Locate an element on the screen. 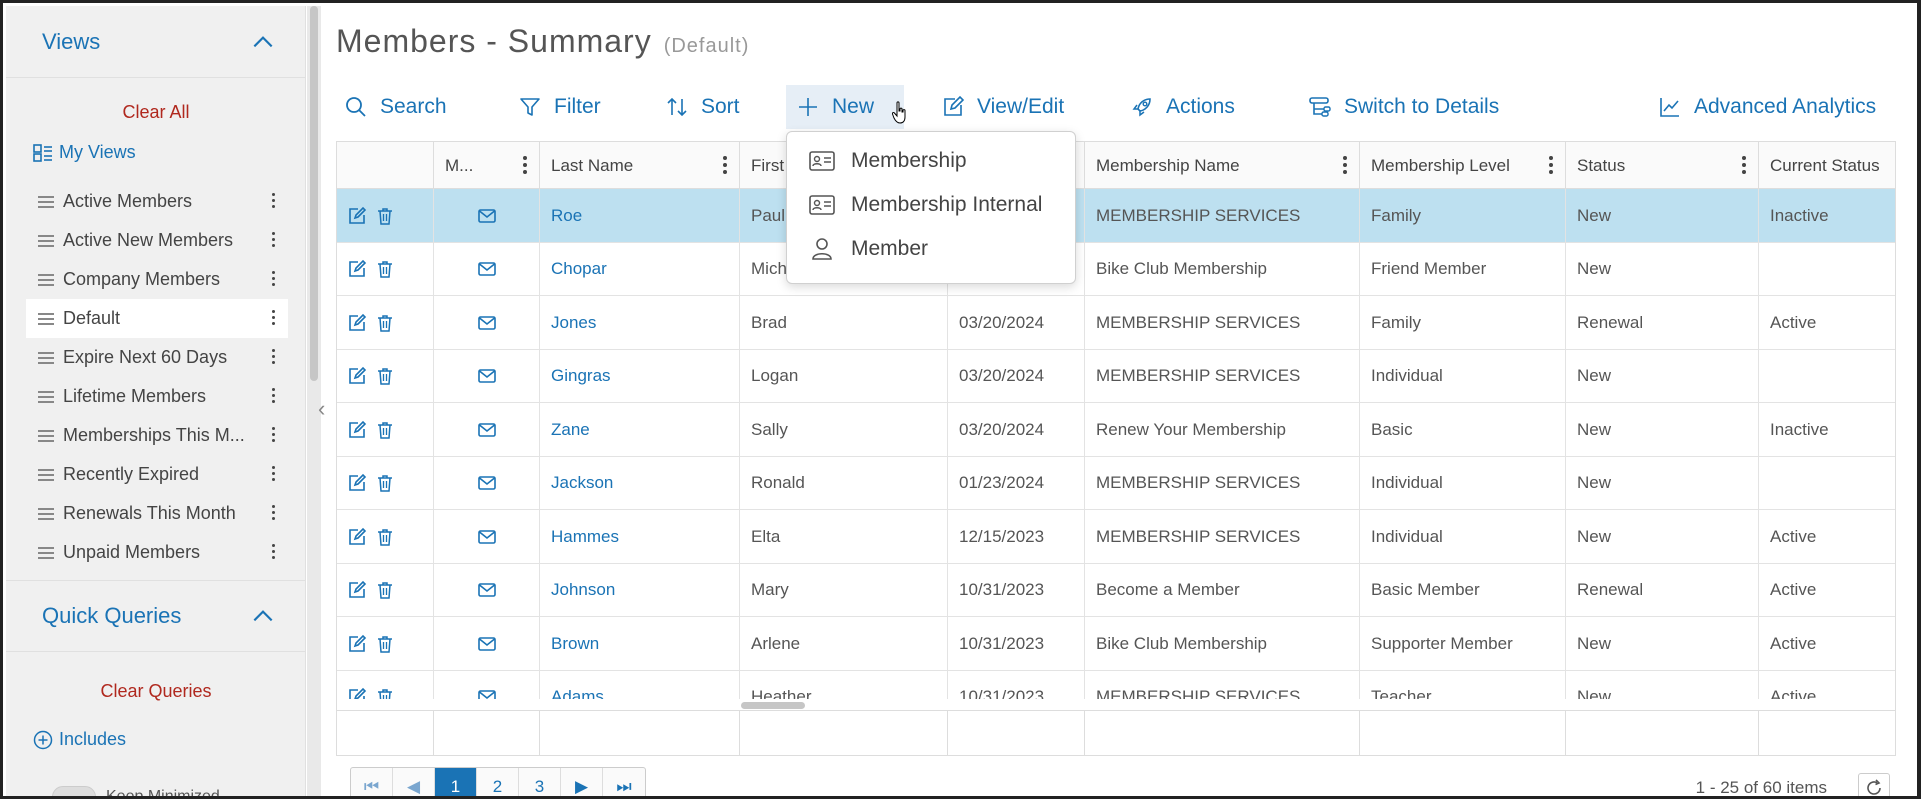 The width and height of the screenshot is (1921, 799). menu-item-membership-internal: Membership Internal is located at coordinates (931, 205).